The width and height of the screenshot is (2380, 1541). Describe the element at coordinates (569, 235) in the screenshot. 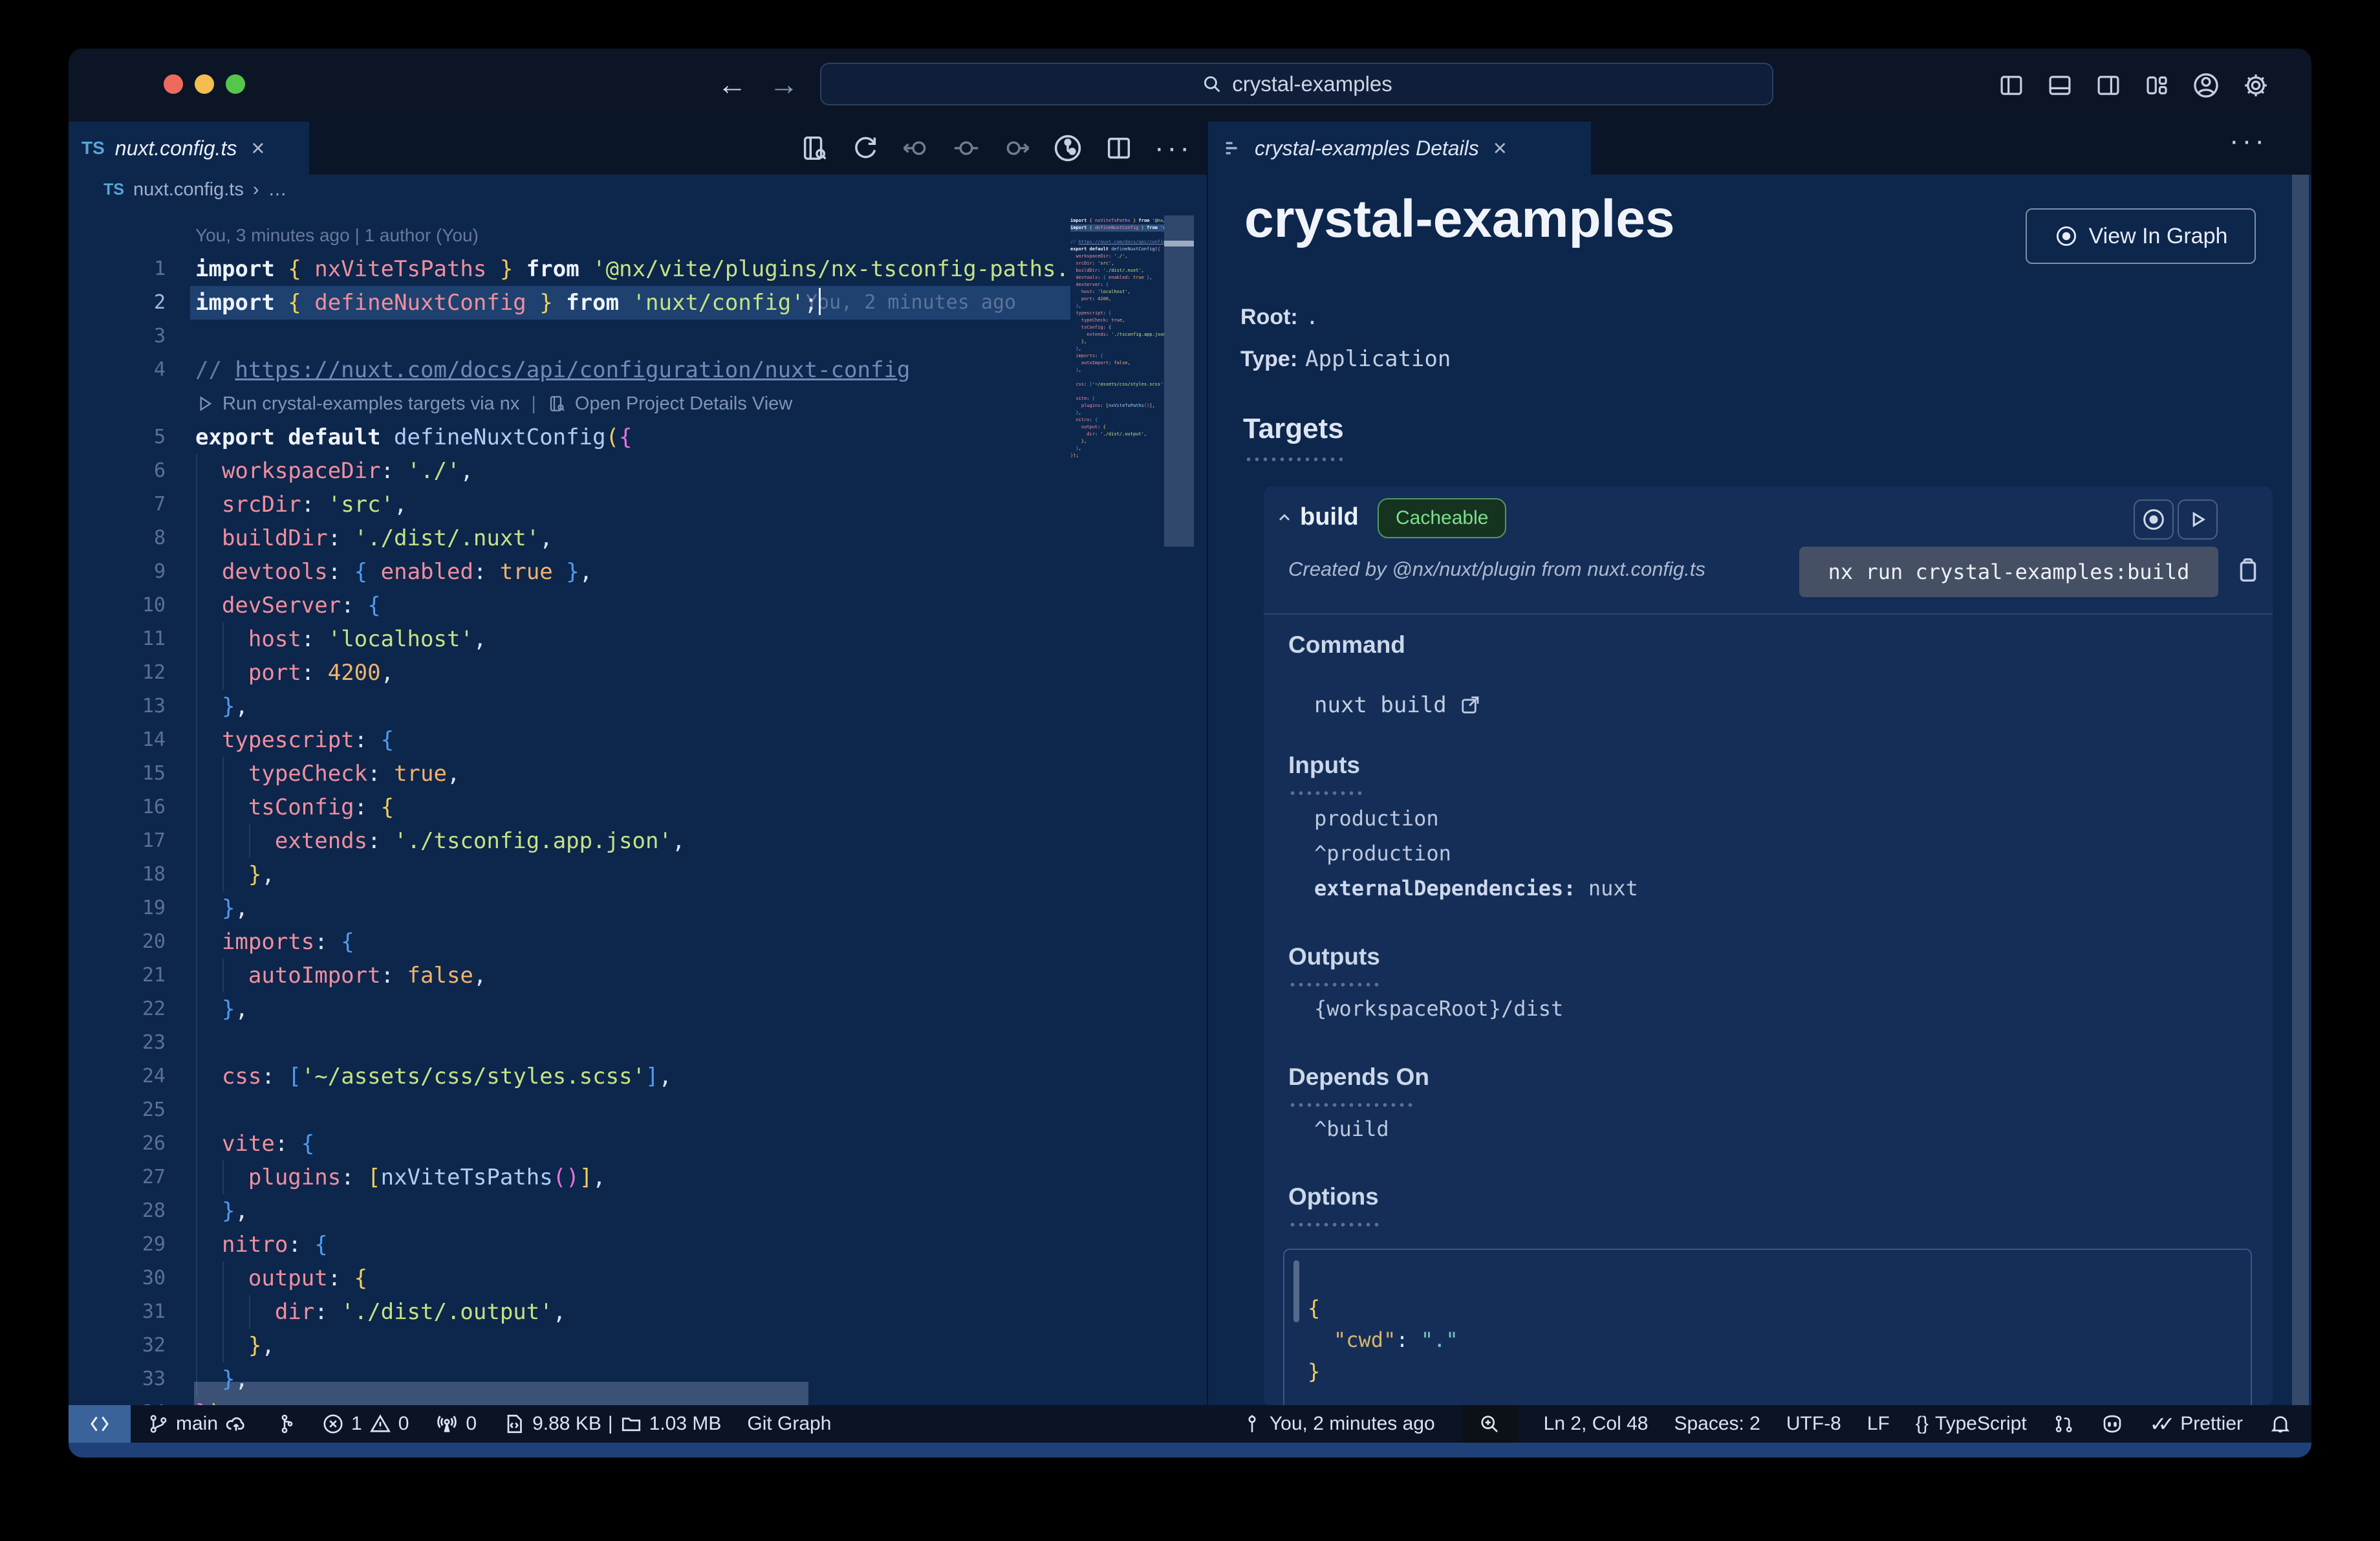

I see `inline-blame-summary: You, 3 minutes ago | 1 author (You)` at that location.